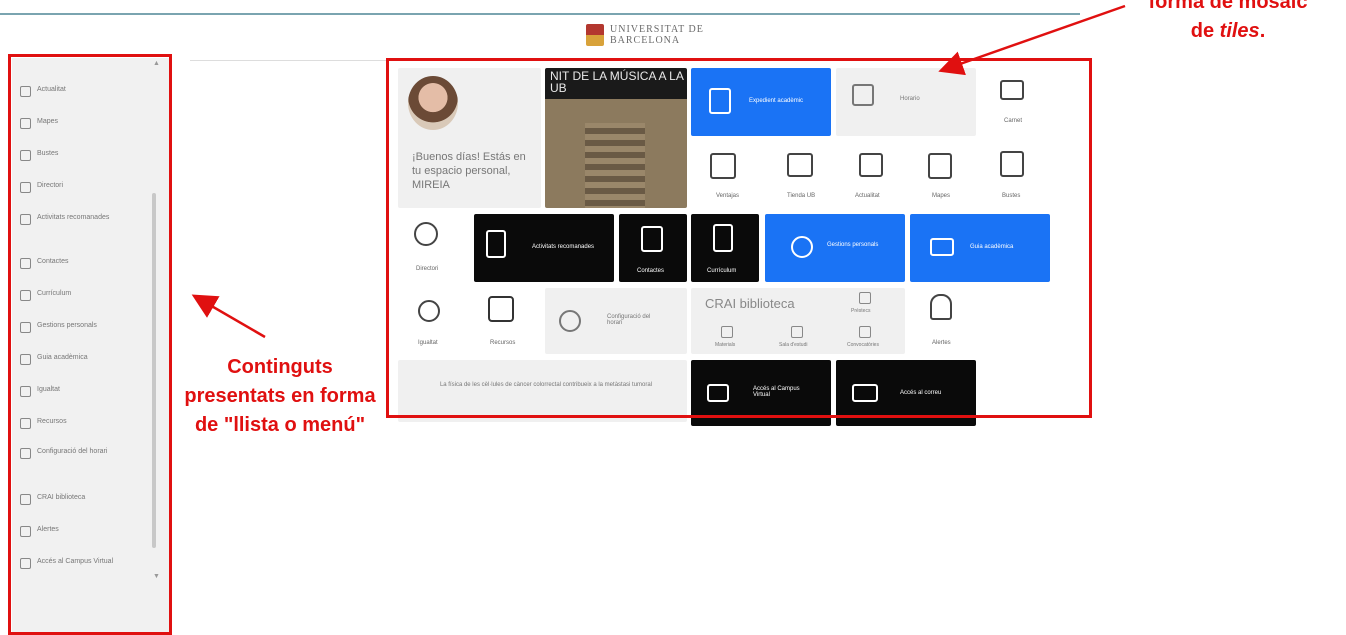 This screenshot has height=635, width=1346. What do you see at coordinates (228, 316) in the screenshot?
I see `list-arrow` at bounding box center [228, 316].